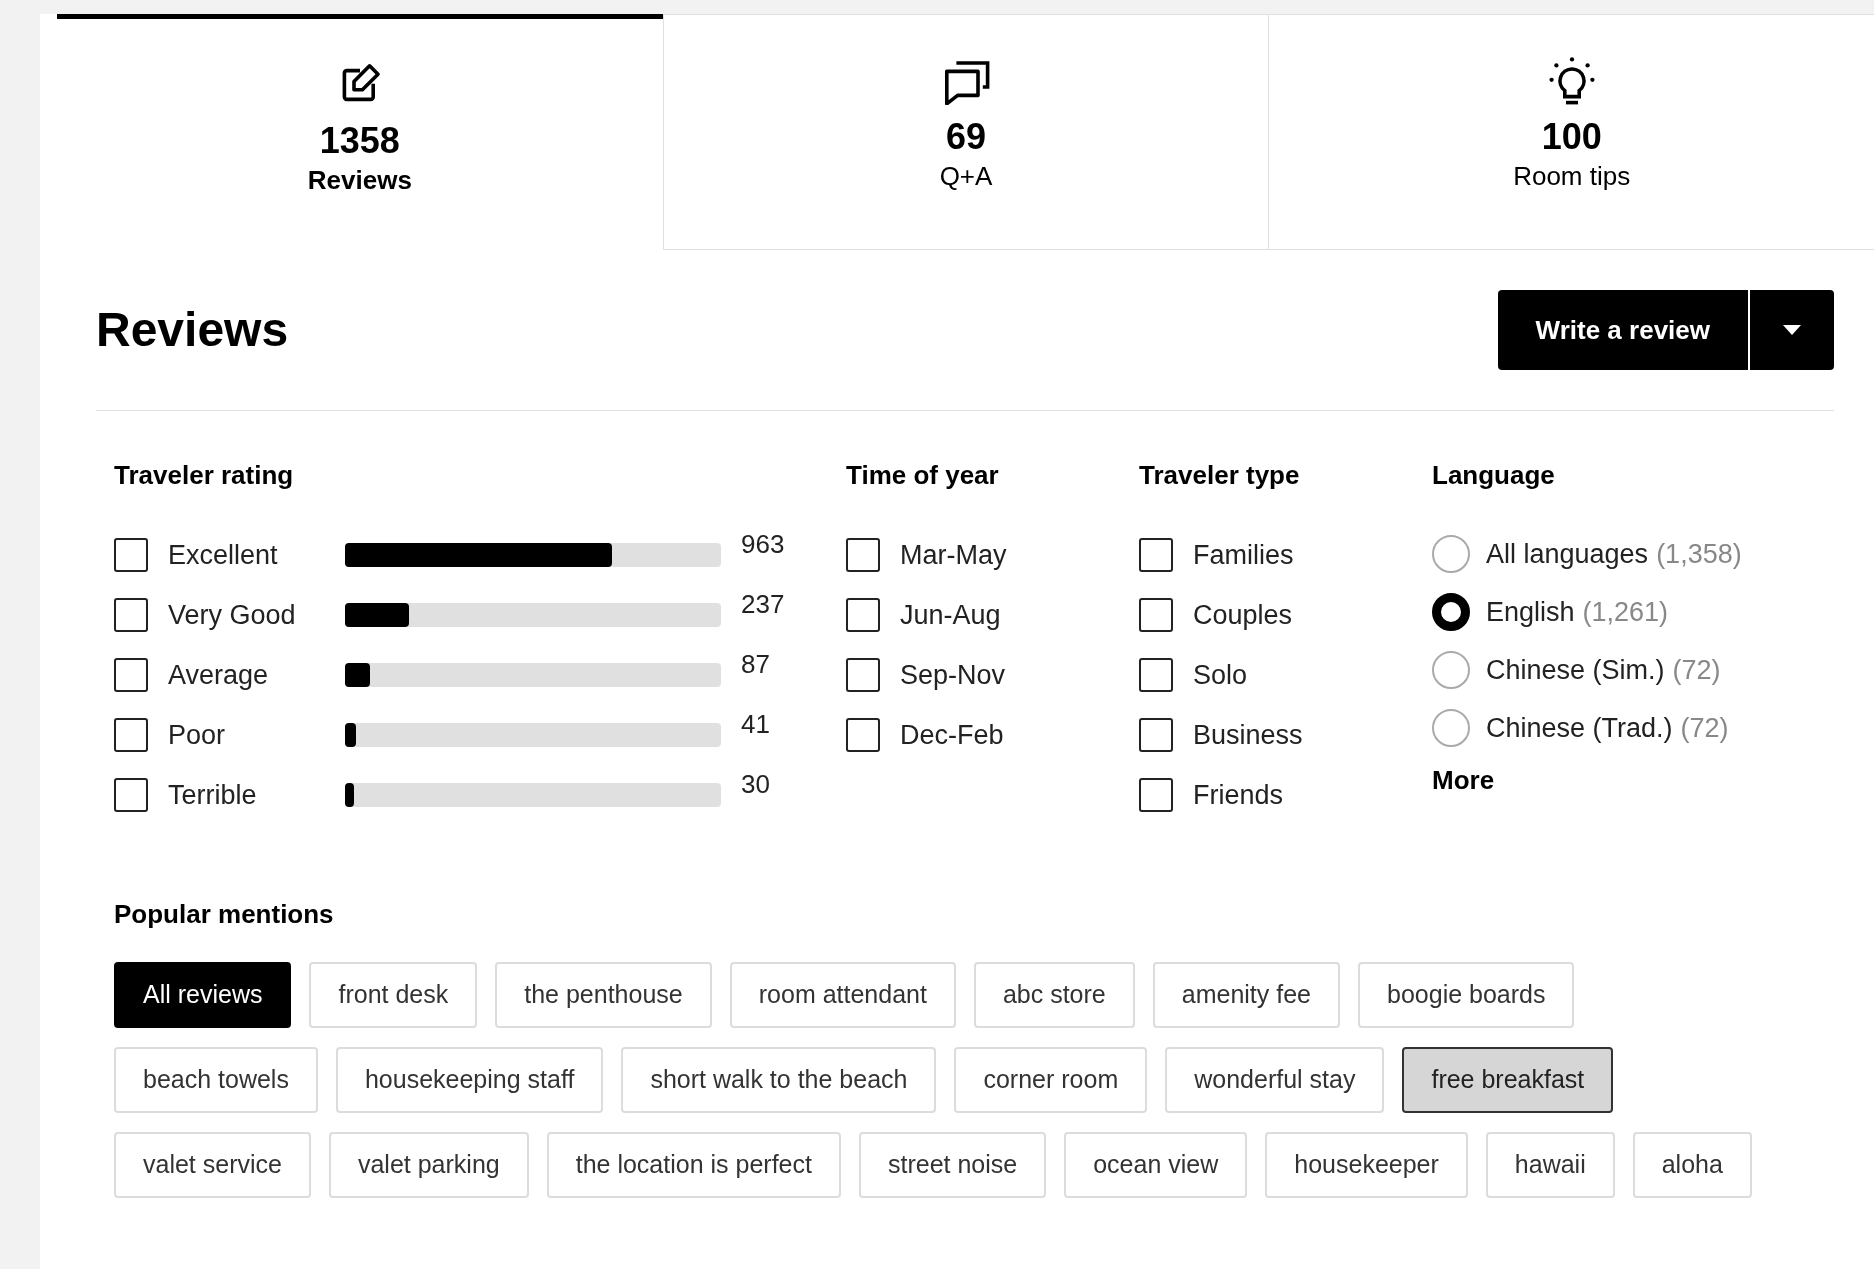 Image resolution: width=1874 pixels, height=1269 pixels. Describe the element at coordinates (603, 995) in the screenshot. I see `mention-chip: the penthouse` at that location.